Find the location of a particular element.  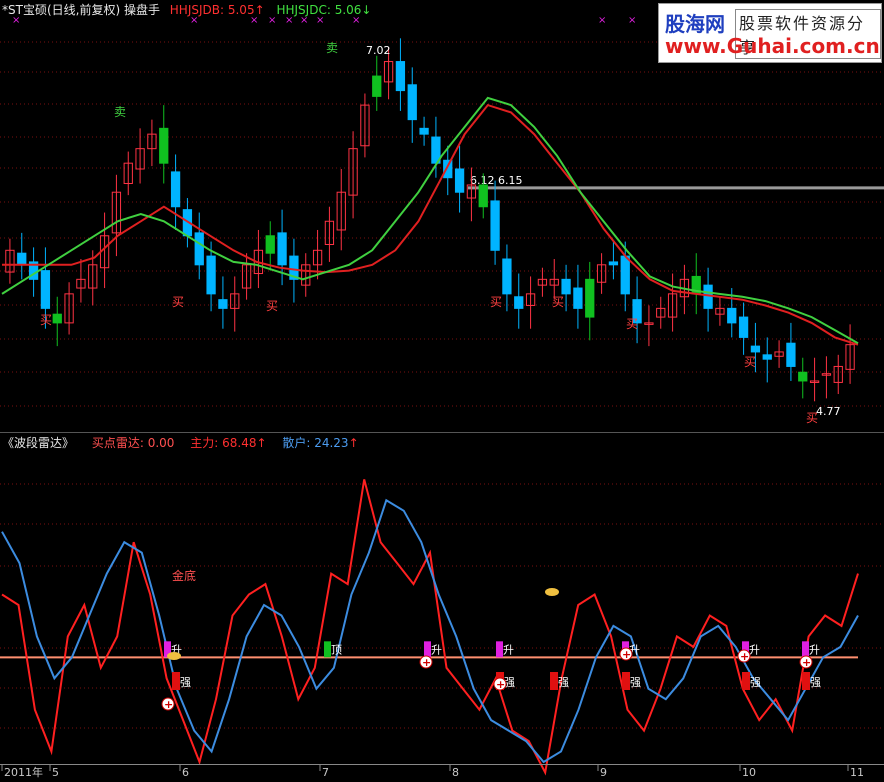

watermark-logo: 股海网 is located at coordinates (695, 24).